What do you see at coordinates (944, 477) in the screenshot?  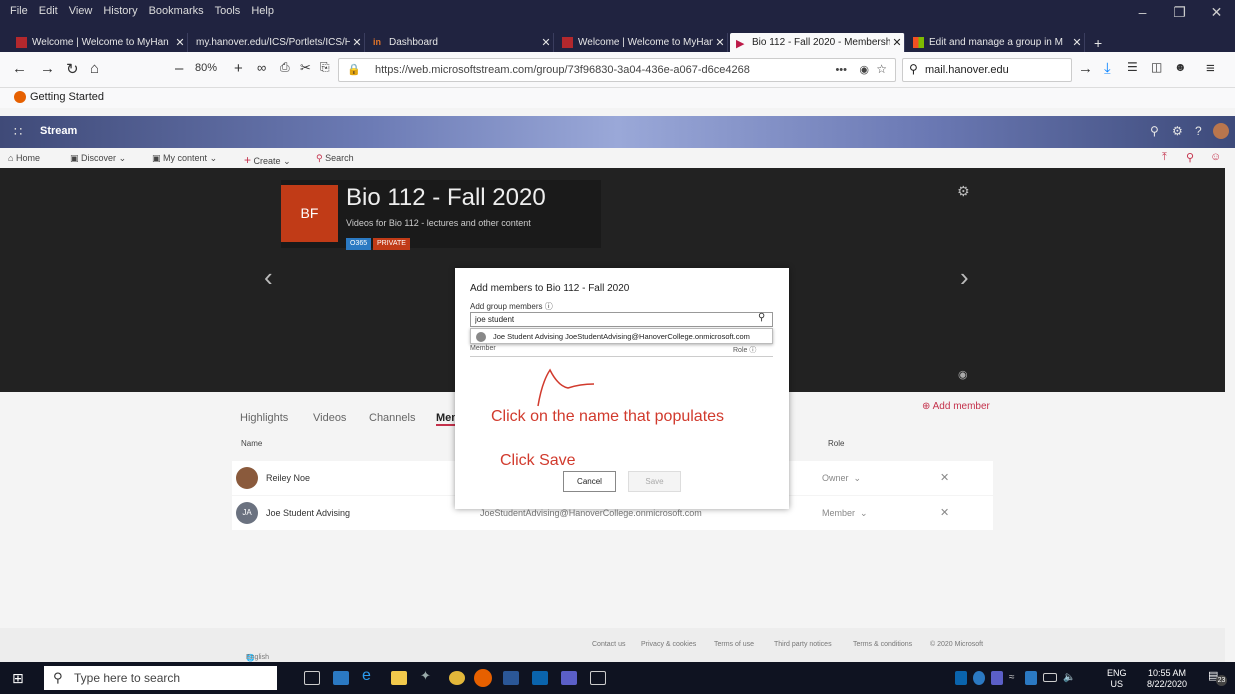 I see `remove-member-icon: ✕` at bounding box center [944, 477].